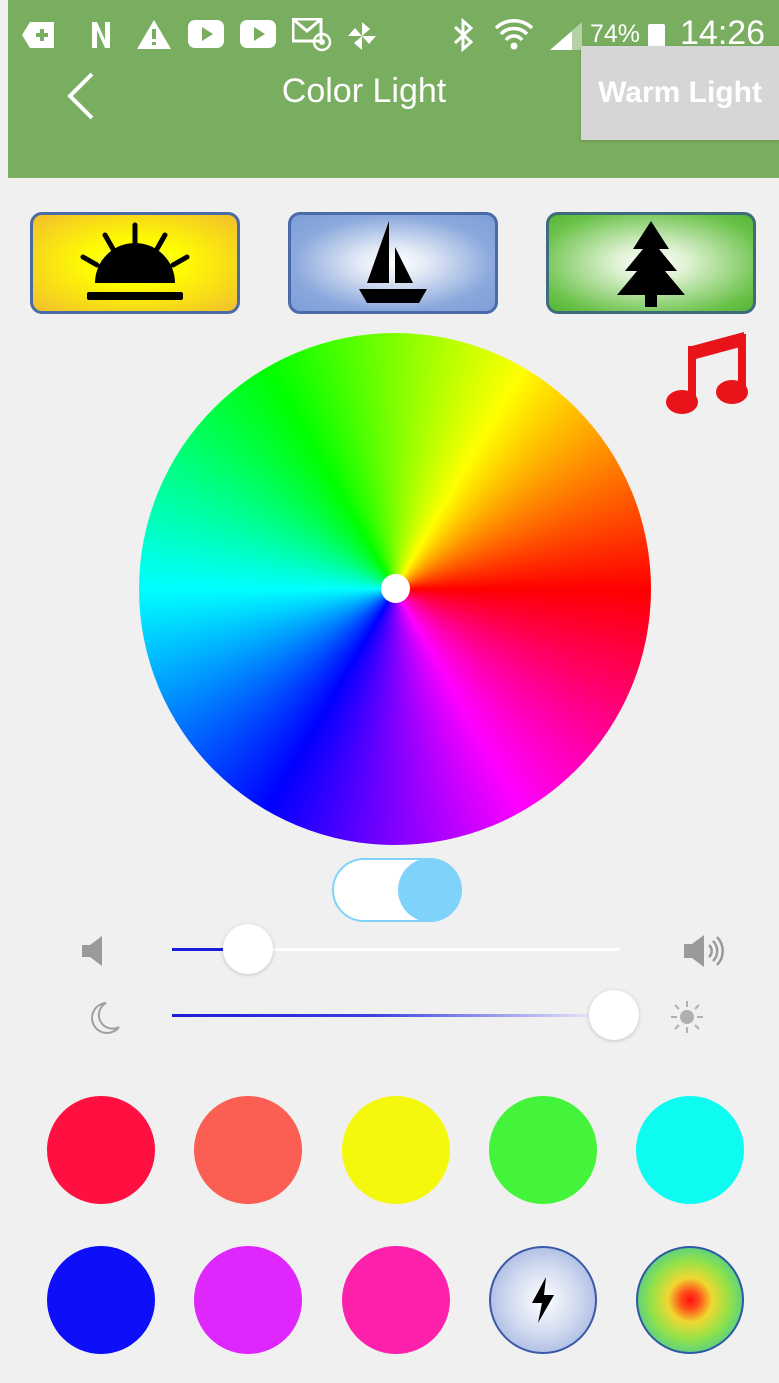  Describe the element at coordinates (38, 35) in the screenshot. I see `add-box-icon` at that location.